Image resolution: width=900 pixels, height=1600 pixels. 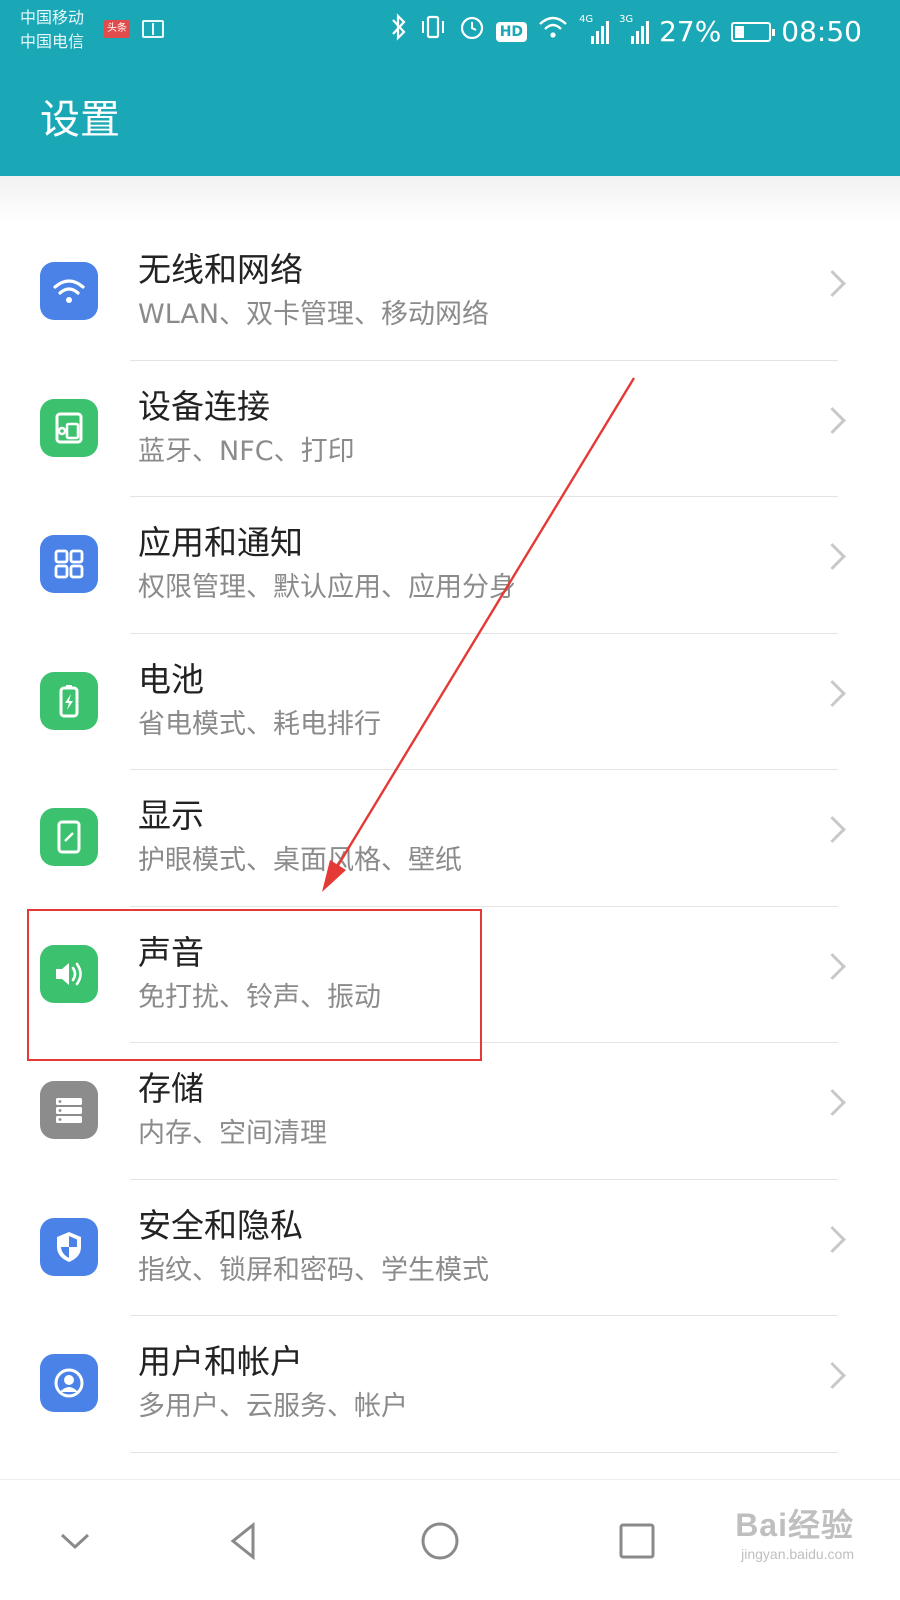 I want to click on chevron-down-icon, so click(x=75, y=1541).